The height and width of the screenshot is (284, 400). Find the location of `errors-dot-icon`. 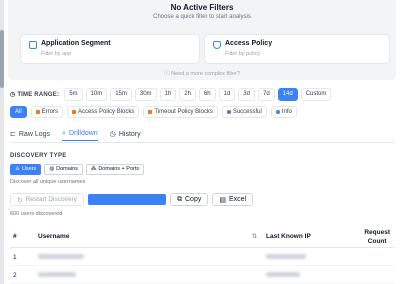

errors-dot-icon is located at coordinates (37, 112).